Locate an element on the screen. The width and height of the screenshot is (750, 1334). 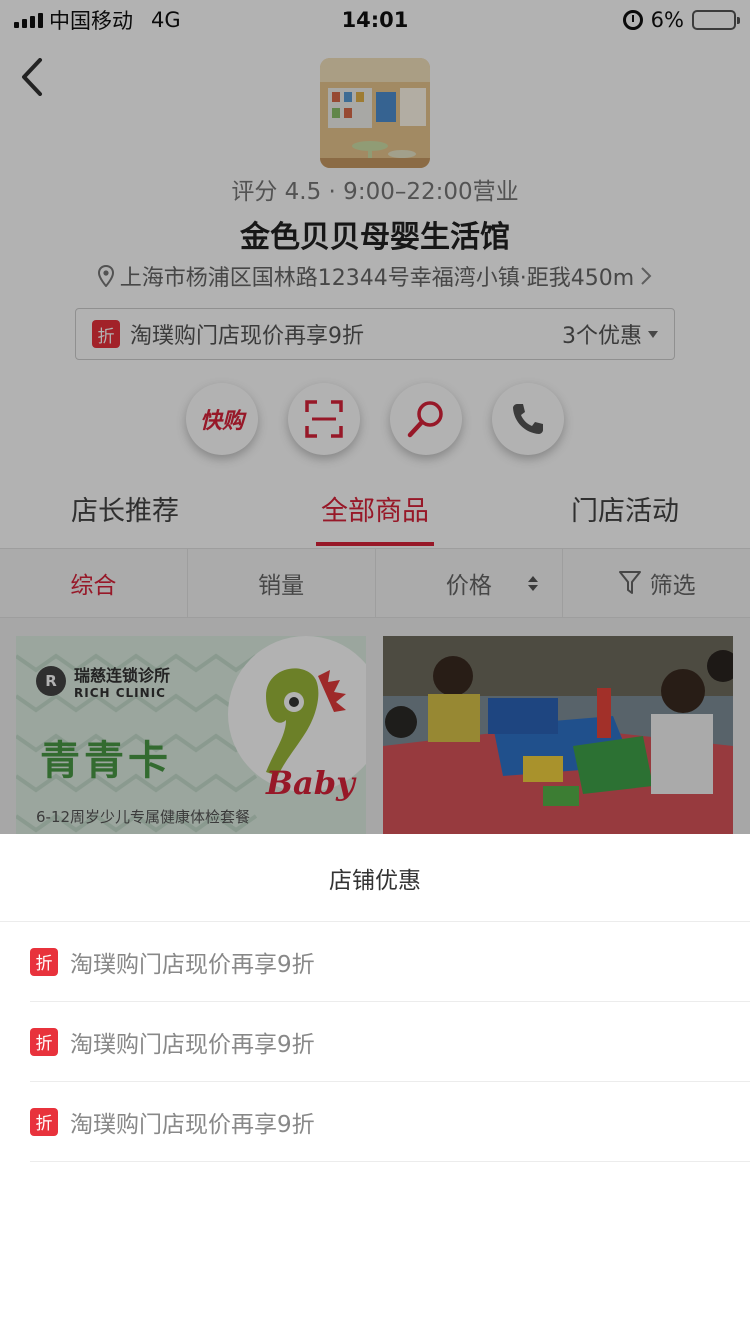
call-button is located at coordinates (528, 419).